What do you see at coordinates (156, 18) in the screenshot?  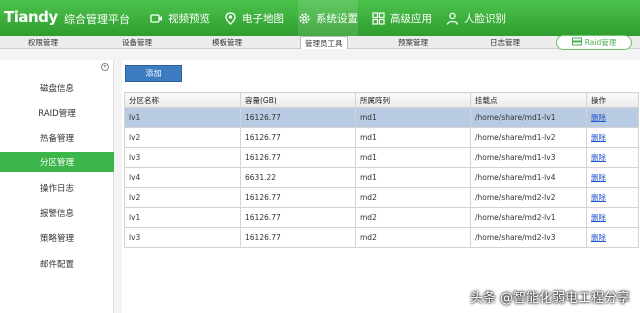 I see `video-icon` at bounding box center [156, 18].